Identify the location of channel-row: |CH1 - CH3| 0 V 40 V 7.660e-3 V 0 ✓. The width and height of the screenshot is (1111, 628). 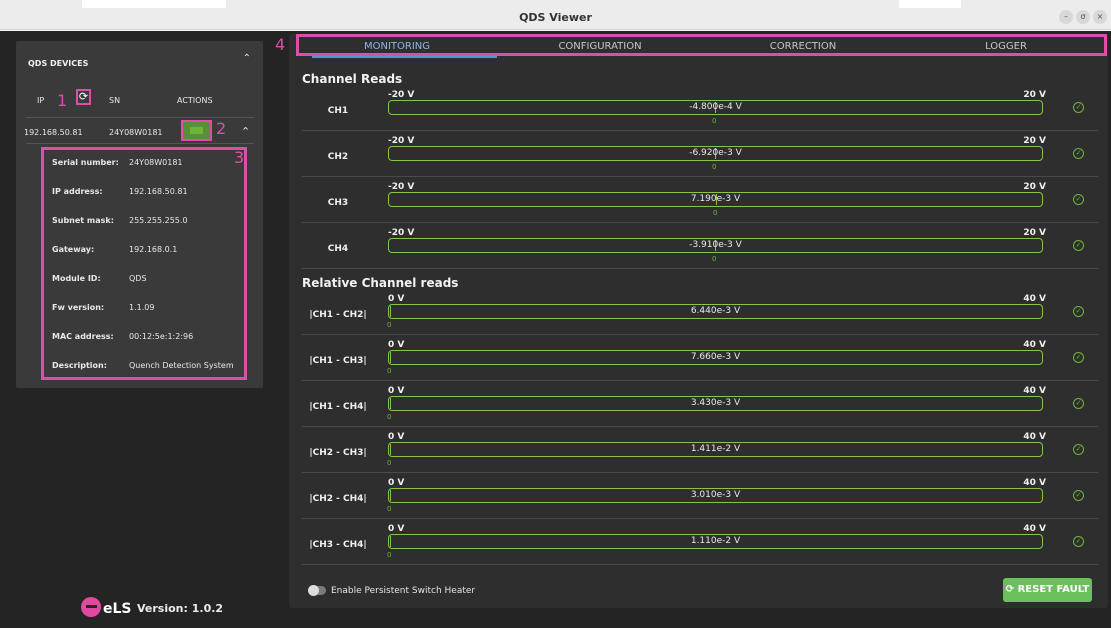
(700, 359).